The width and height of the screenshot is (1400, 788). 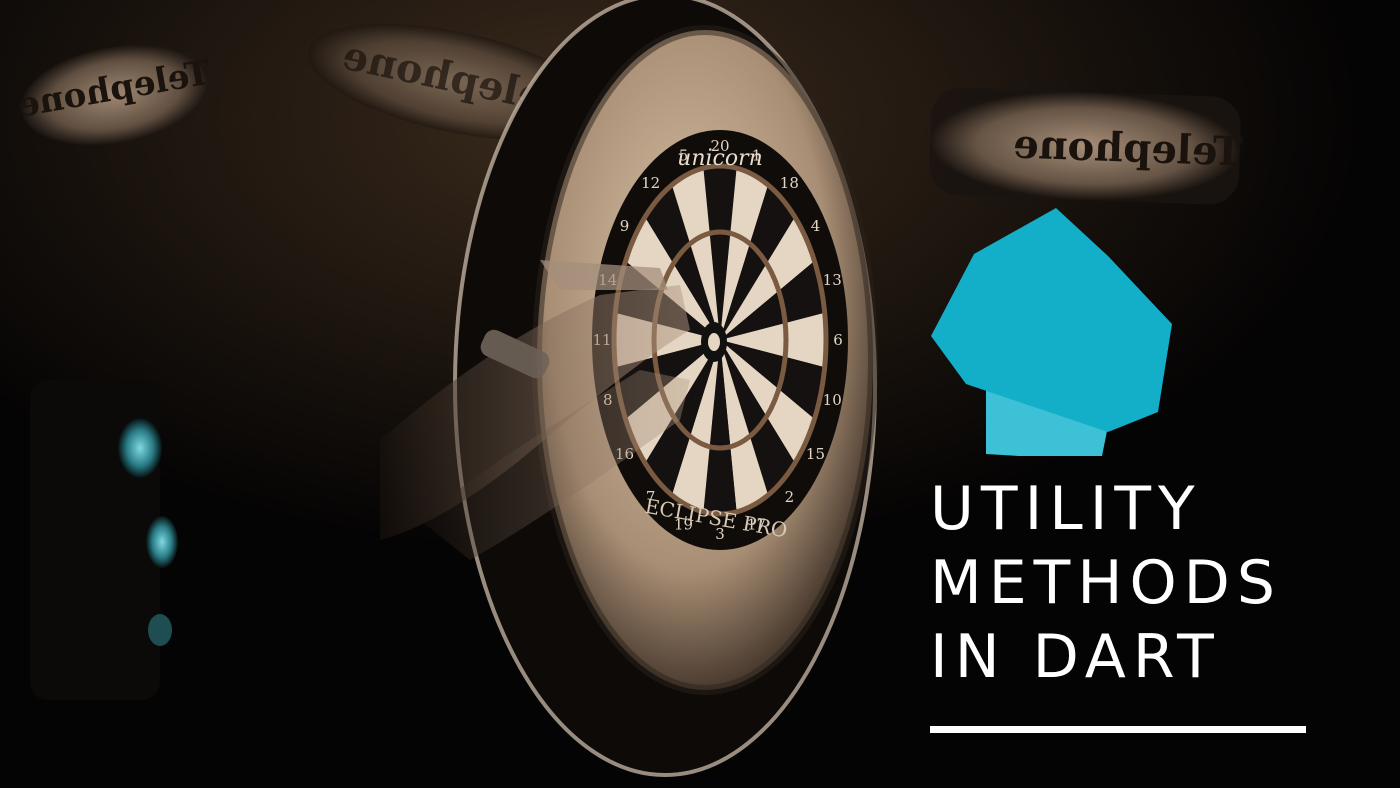 I want to click on telephone-sign: Telephone, so click(x=1086, y=146).